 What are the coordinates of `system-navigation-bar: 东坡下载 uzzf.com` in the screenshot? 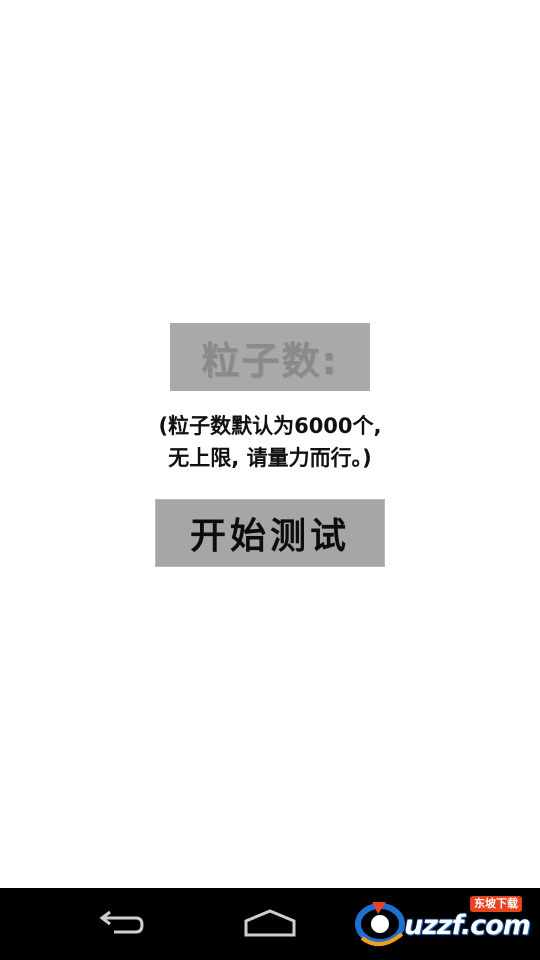 It's located at (270, 924).